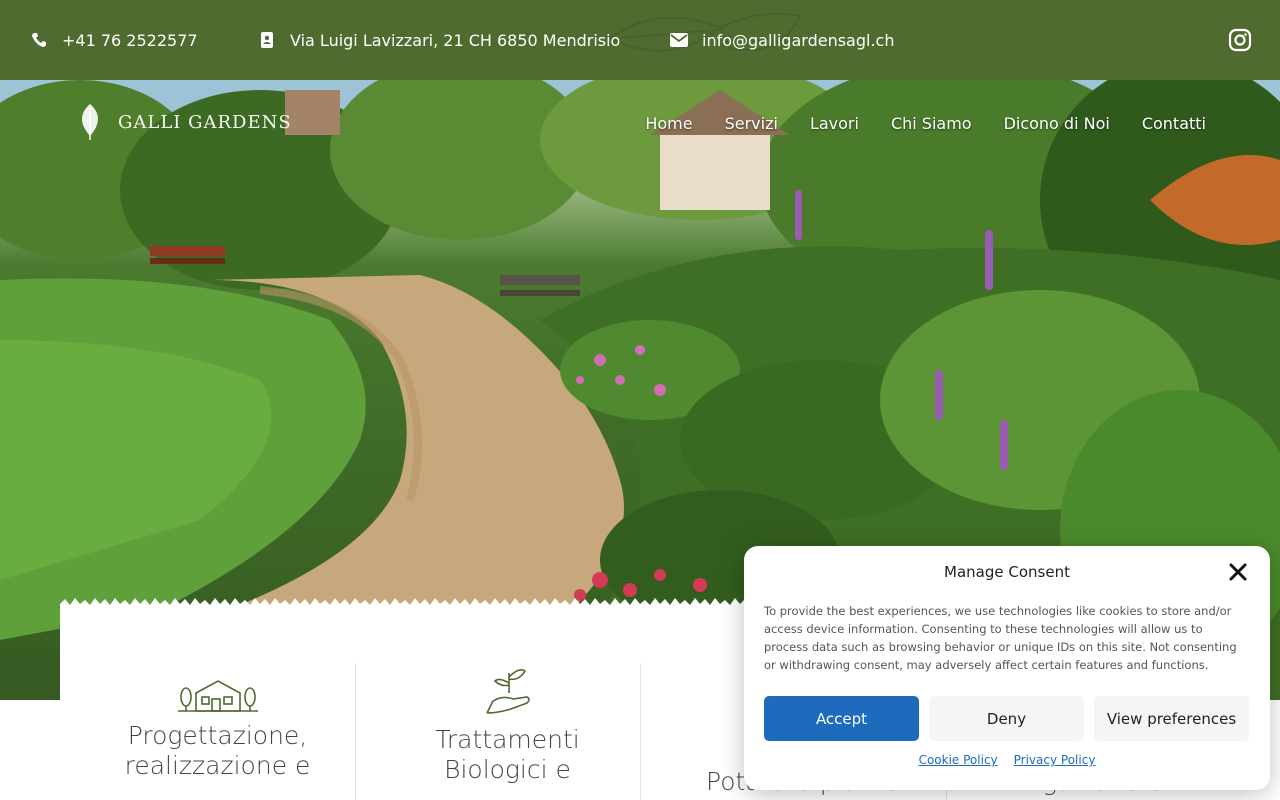 This screenshot has height=800, width=1280. What do you see at coordinates (39, 40) in the screenshot?
I see `phone-icon` at bounding box center [39, 40].